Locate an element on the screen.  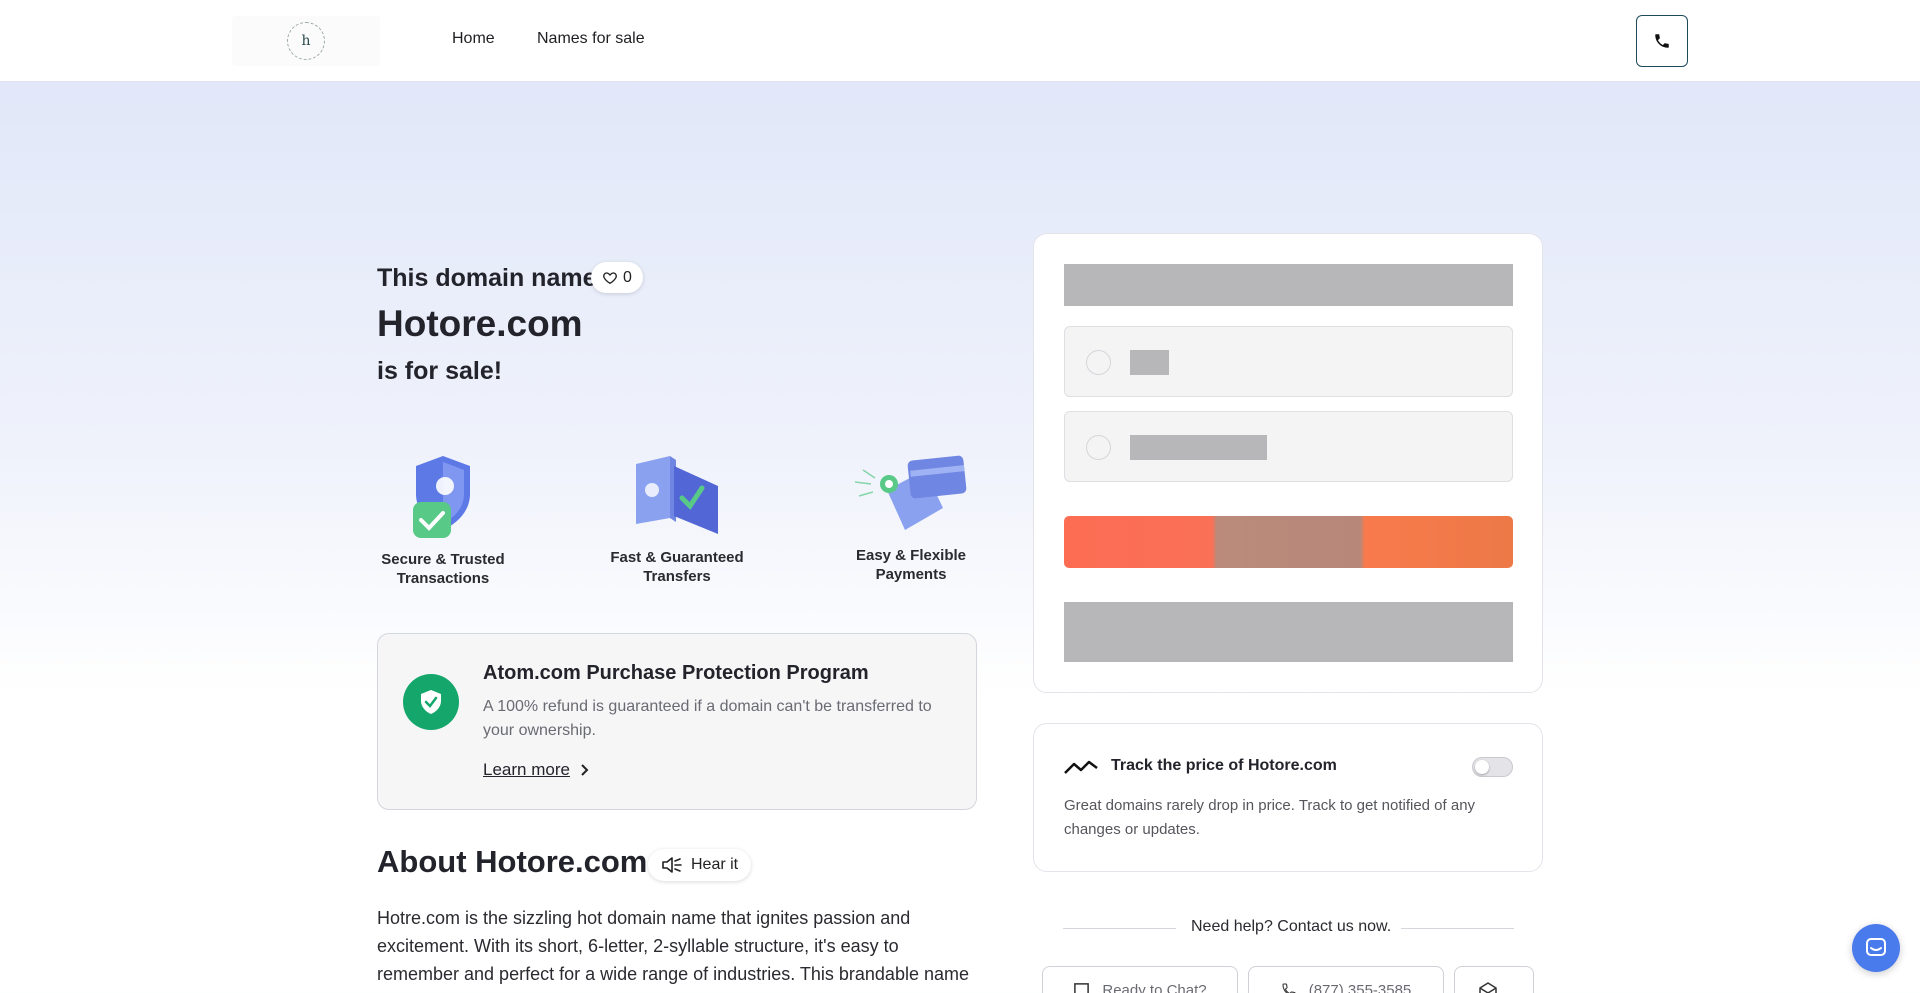
feature-secure-label: Secure & Trusted Transactions is located at coordinates (443, 569).